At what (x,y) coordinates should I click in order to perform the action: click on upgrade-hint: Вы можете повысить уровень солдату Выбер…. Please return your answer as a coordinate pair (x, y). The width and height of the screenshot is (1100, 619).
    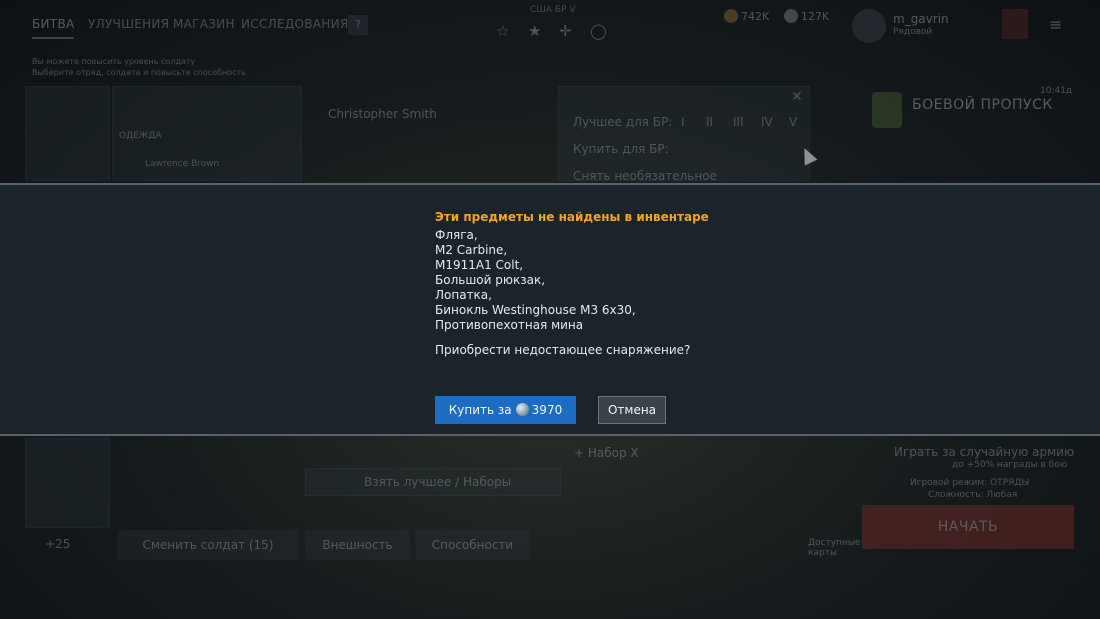
    Looking at the image, I should click on (139, 67).